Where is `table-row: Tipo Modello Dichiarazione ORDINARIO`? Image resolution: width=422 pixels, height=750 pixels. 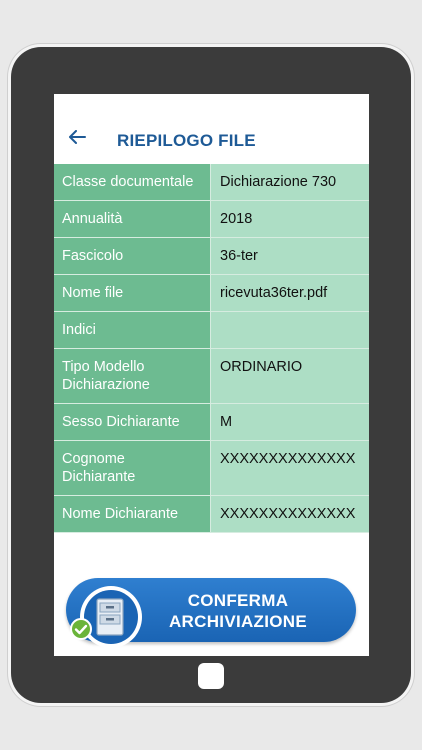 table-row: Tipo Modello Dichiarazione ORDINARIO is located at coordinates (211, 376).